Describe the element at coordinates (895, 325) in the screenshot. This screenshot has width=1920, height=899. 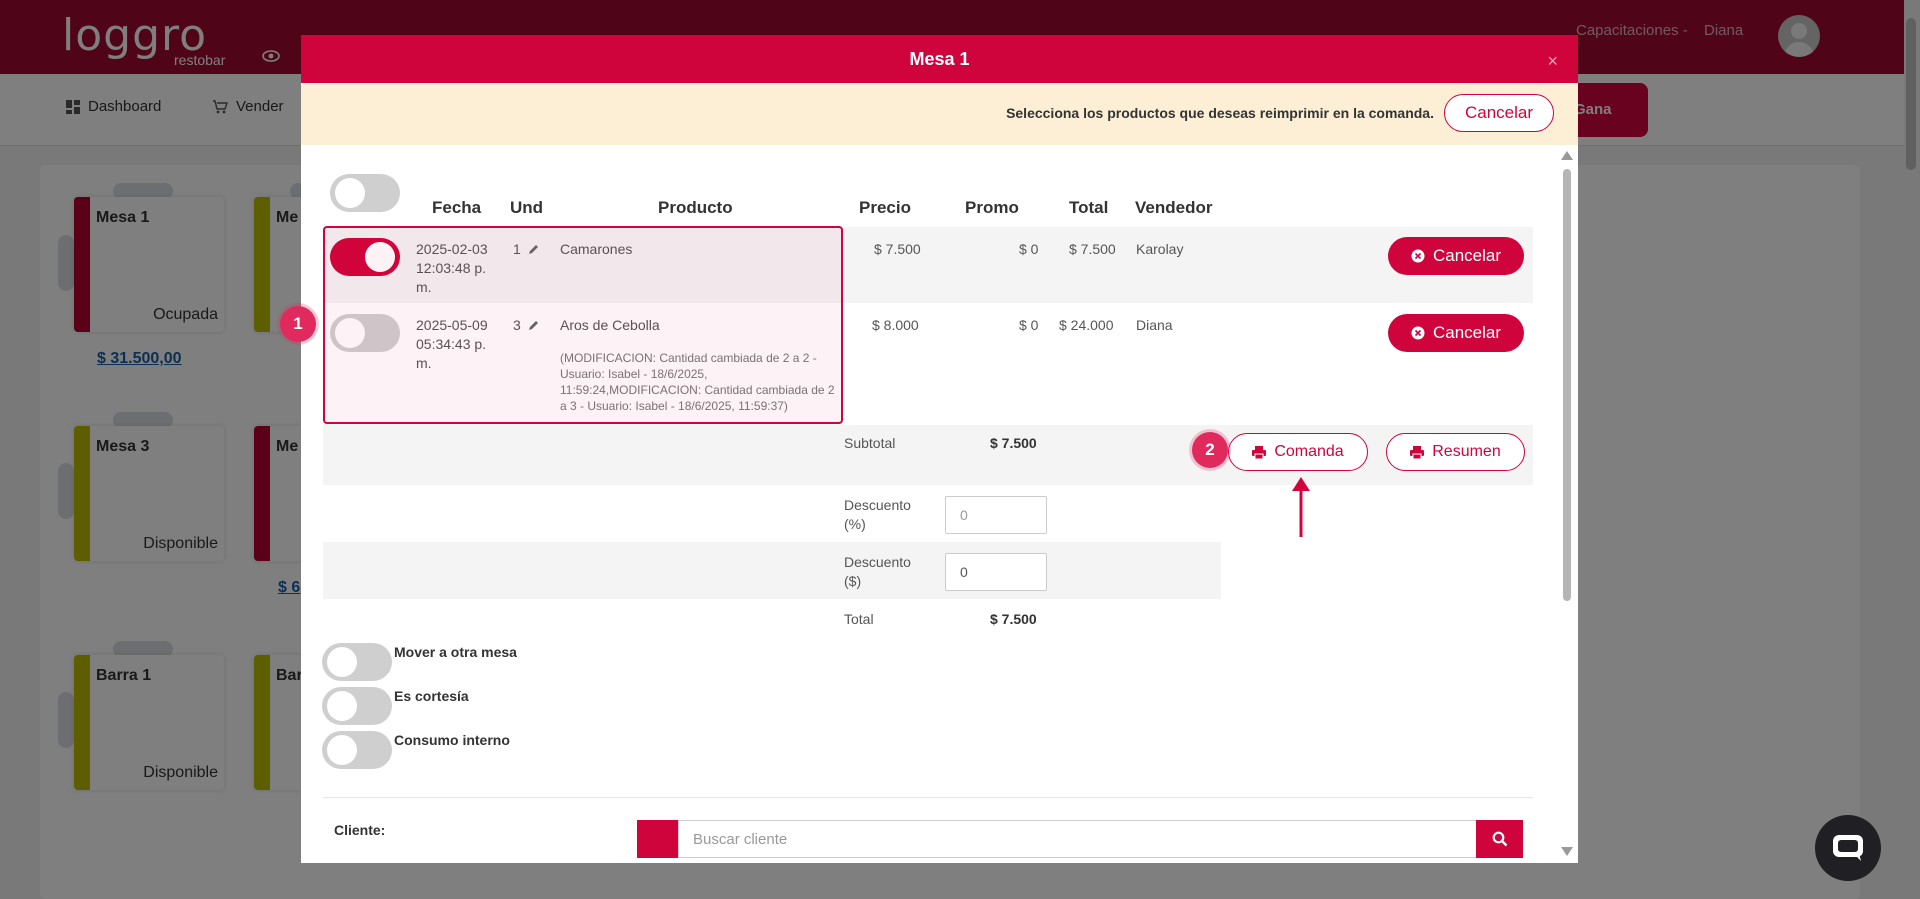
I see `row-precio: $ 8.000` at that location.